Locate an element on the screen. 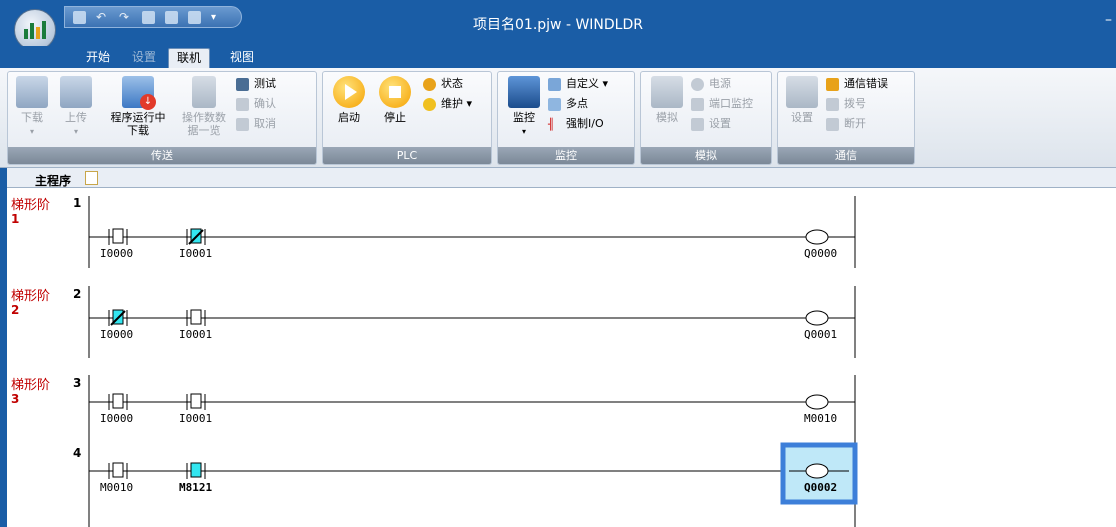 This screenshot has height=527, width=1116. close-button: – is located at coordinates (1108, 20).